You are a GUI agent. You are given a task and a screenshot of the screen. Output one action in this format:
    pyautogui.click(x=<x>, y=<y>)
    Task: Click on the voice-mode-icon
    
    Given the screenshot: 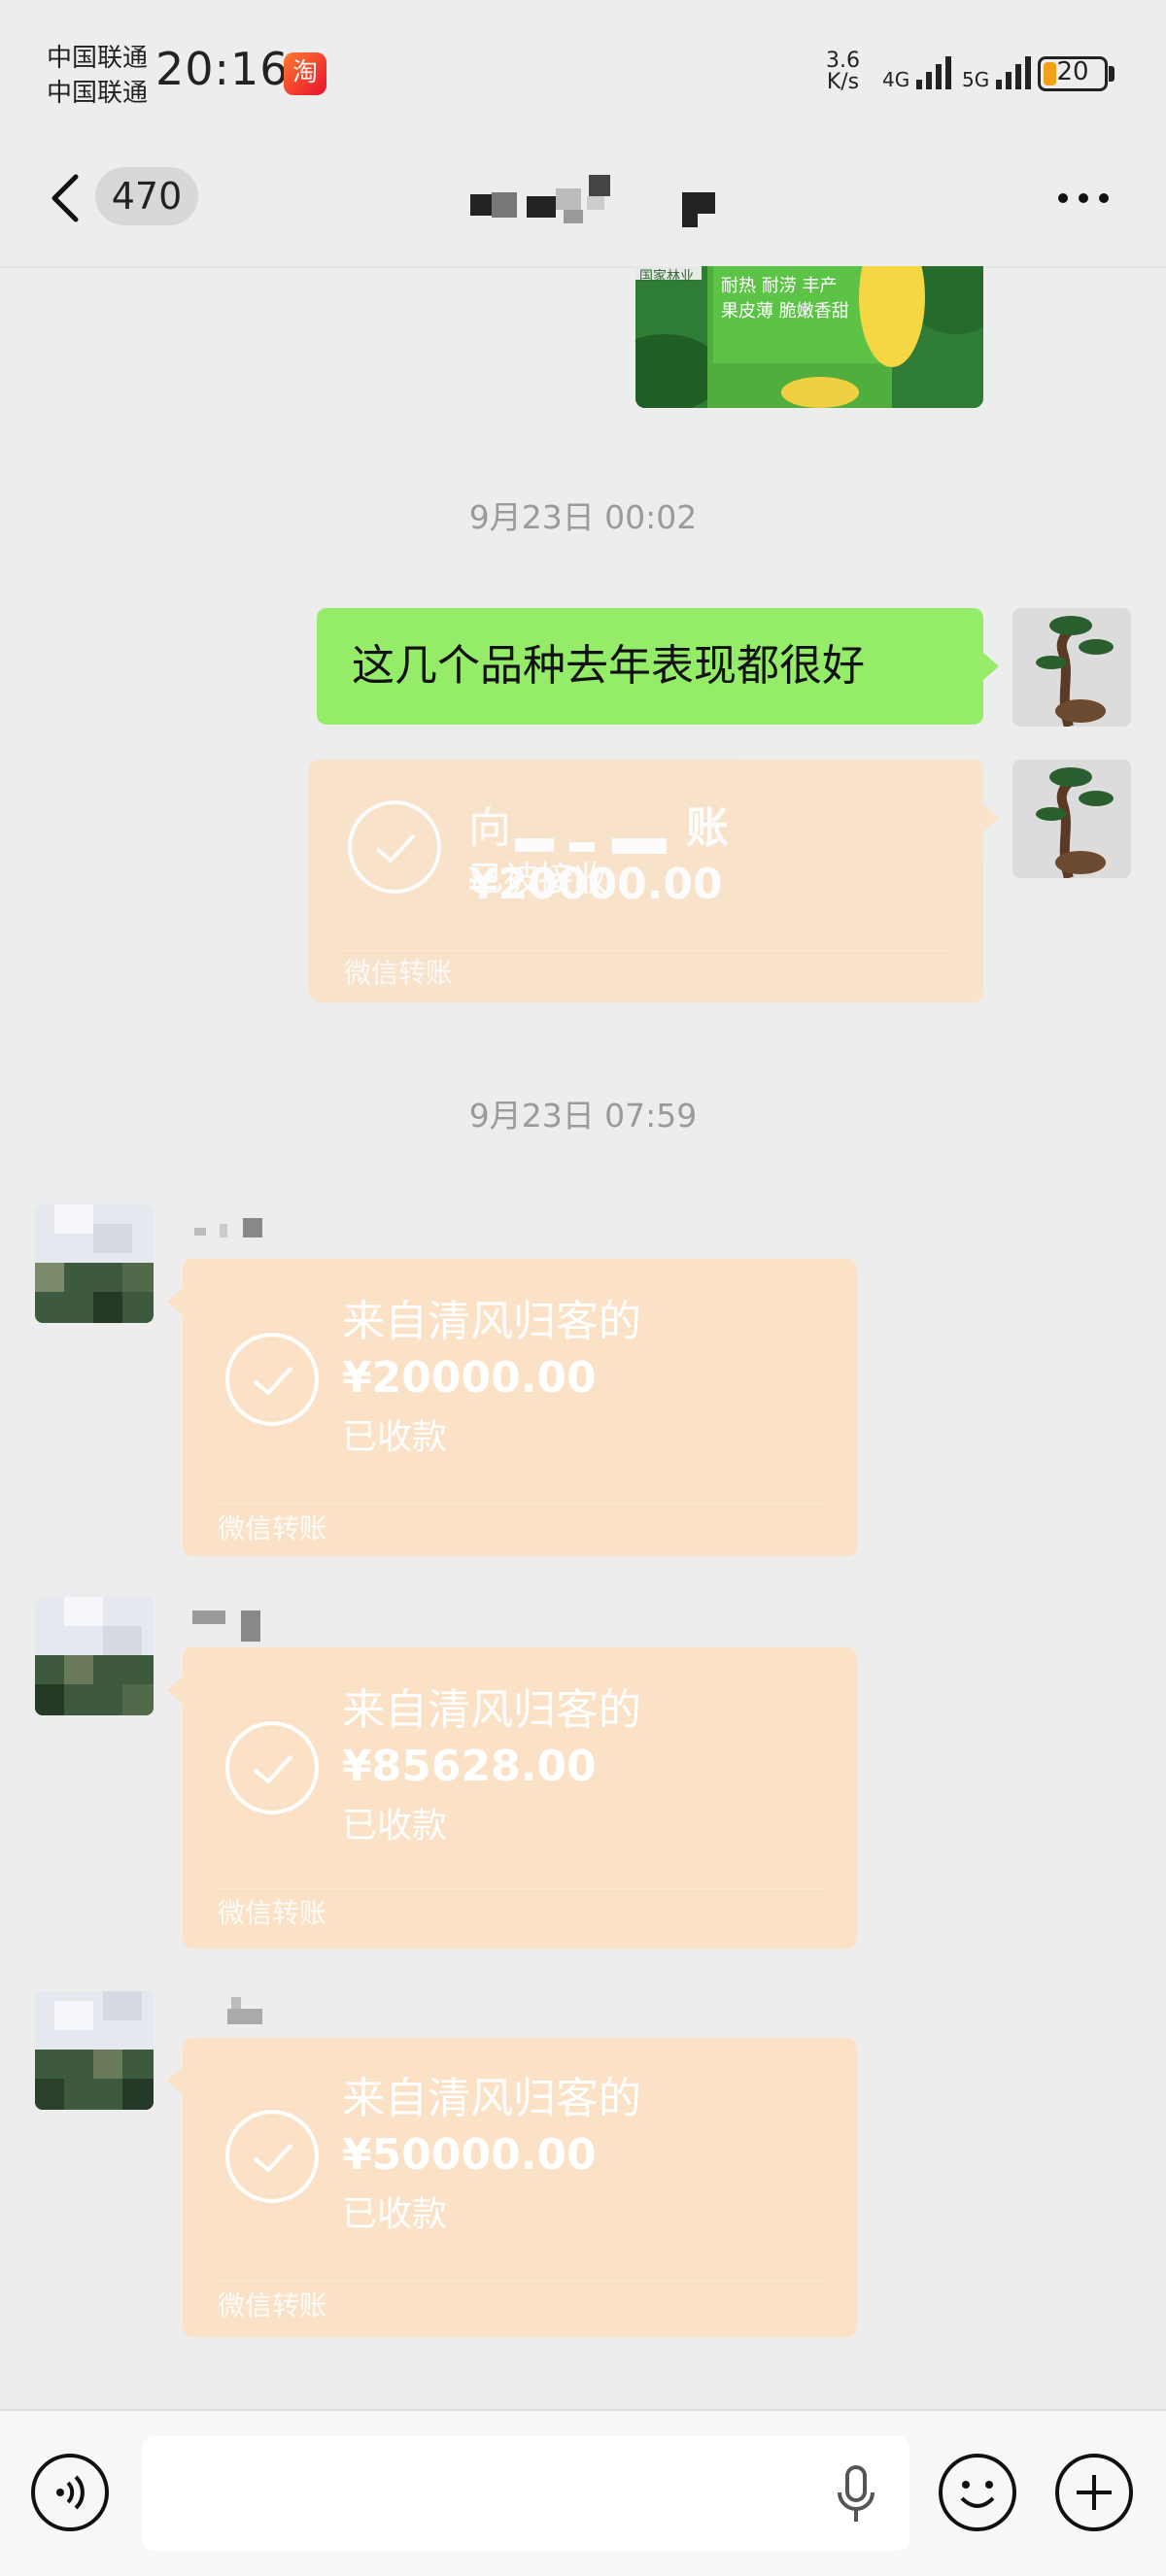 What is the action you would take?
    pyautogui.click(x=70, y=2492)
    